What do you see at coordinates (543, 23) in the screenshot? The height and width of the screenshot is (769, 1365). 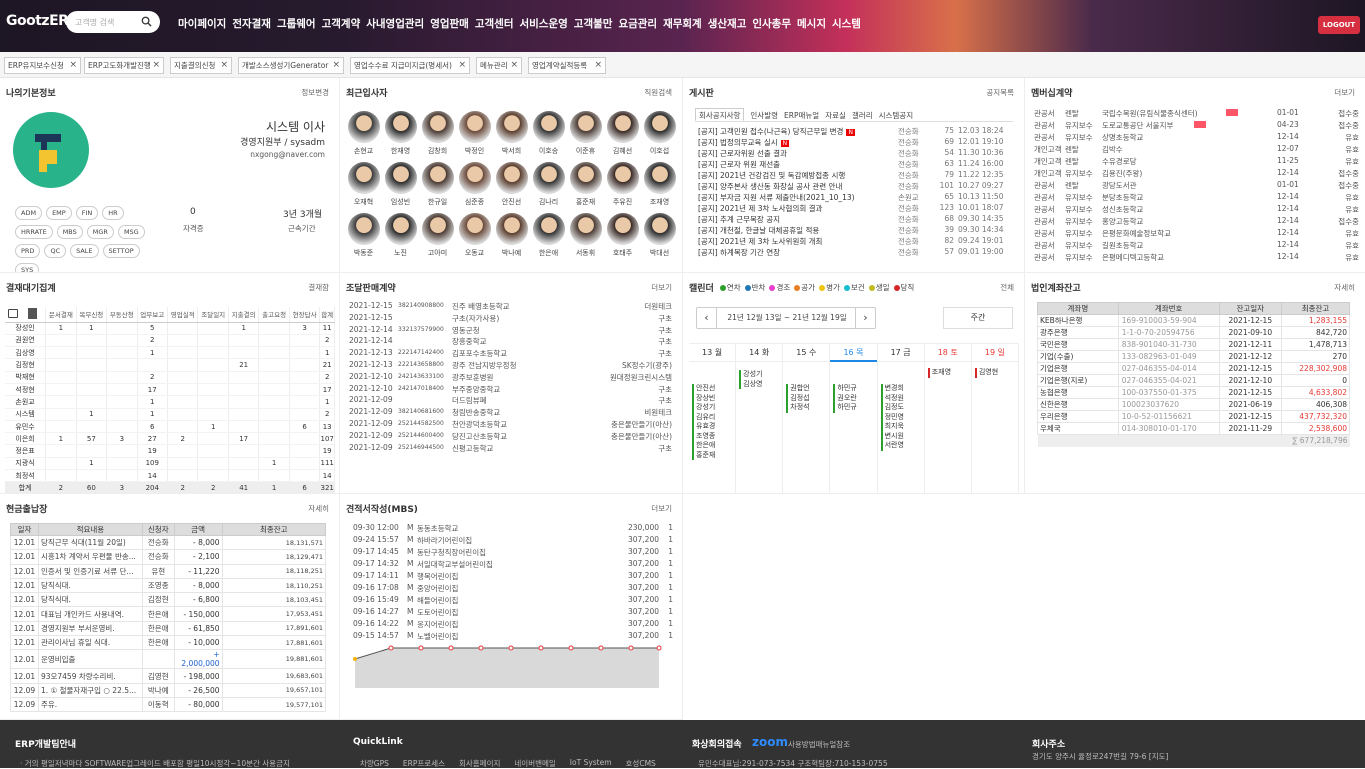 I see `menu-item: 서비스운영` at bounding box center [543, 23].